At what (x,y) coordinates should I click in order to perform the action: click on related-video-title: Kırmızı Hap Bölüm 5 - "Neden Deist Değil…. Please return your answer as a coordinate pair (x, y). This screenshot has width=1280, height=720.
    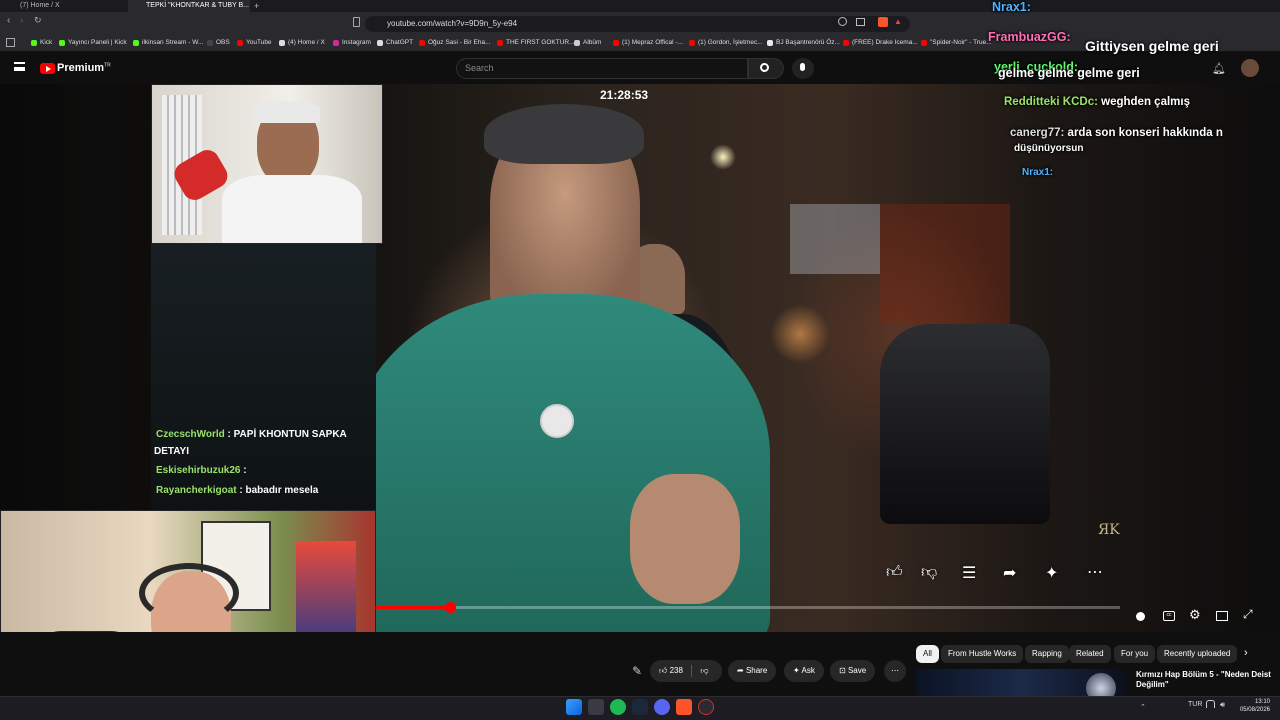
    Looking at the image, I should click on (1203, 680).